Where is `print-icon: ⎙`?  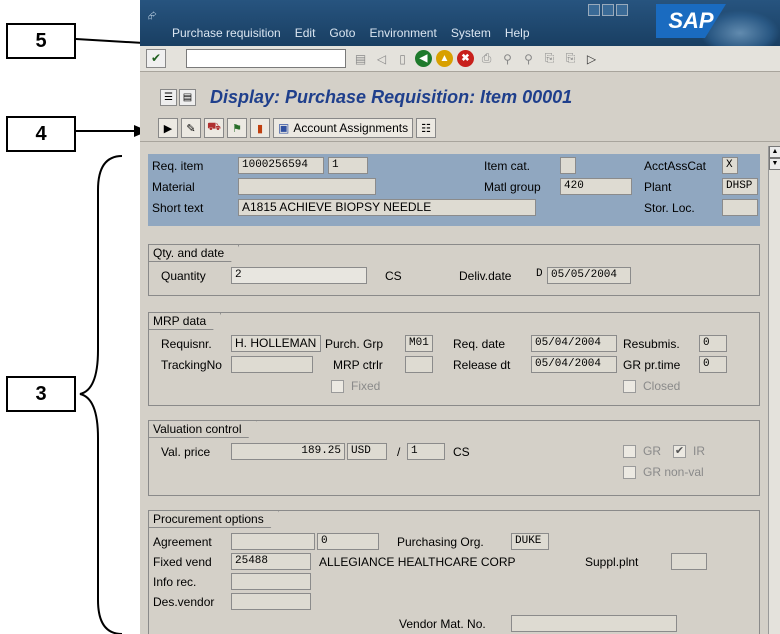 print-icon: ⎙ is located at coordinates (486, 58).